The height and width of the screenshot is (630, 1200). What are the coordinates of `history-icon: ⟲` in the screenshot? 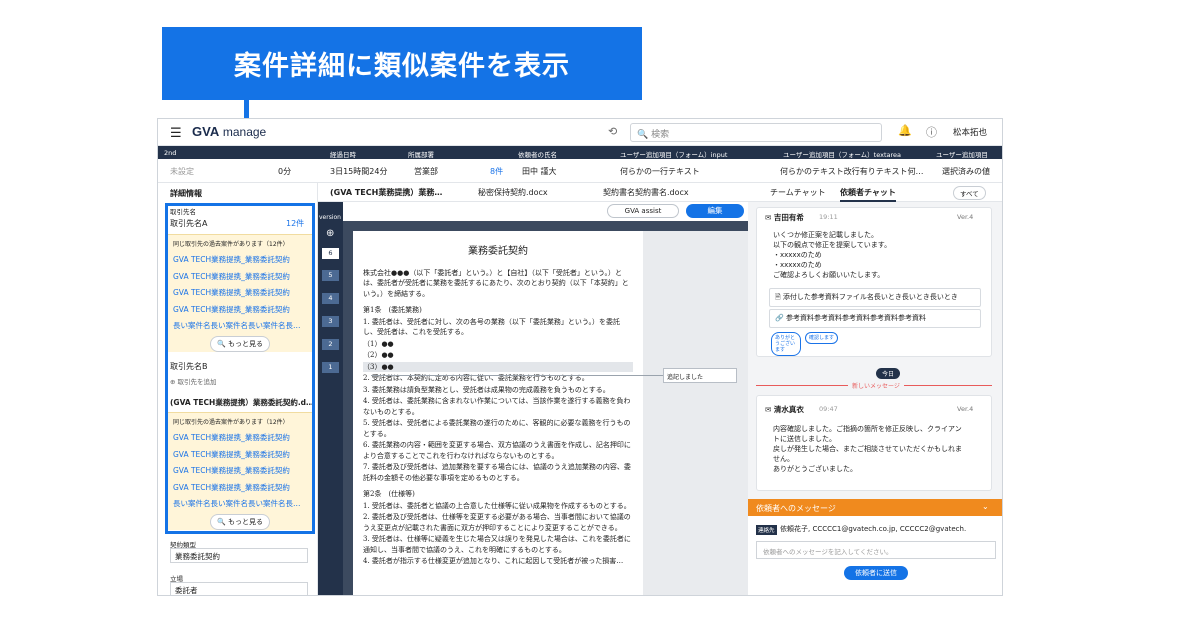 It's located at (612, 131).